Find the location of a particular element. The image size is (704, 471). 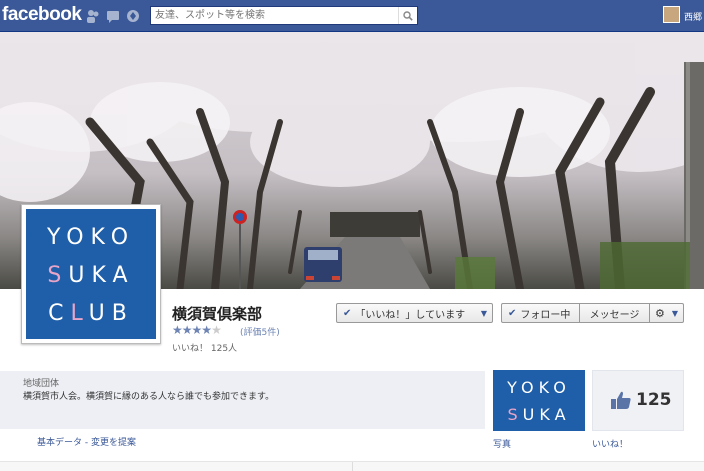

star-empty-icon: ★ is located at coordinates (216, 330).